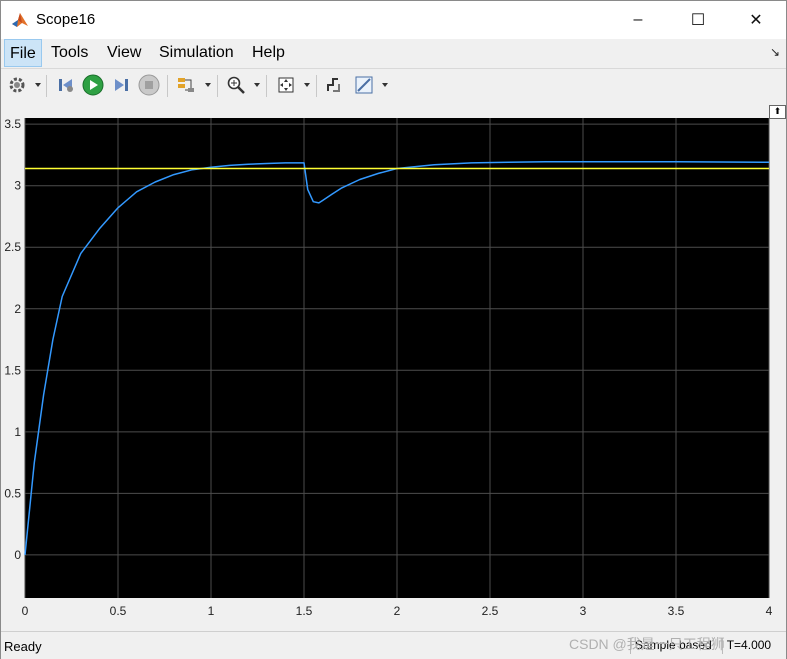 The height and width of the screenshot is (659, 787). What do you see at coordinates (583, 611) in the screenshot?
I see `x-tick-label: 3` at bounding box center [583, 611].